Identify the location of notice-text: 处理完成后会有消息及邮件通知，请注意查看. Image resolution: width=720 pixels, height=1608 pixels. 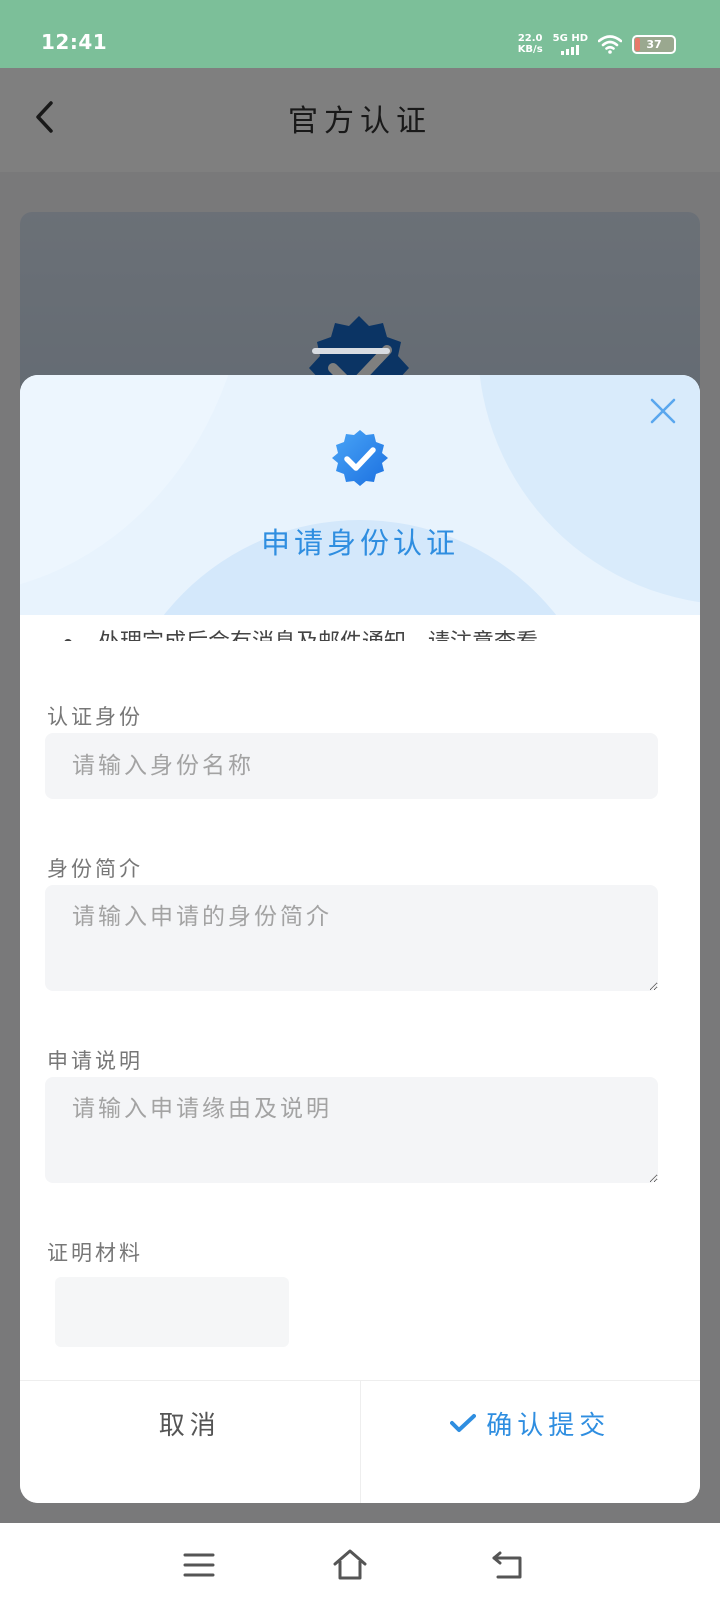
(382, 628).